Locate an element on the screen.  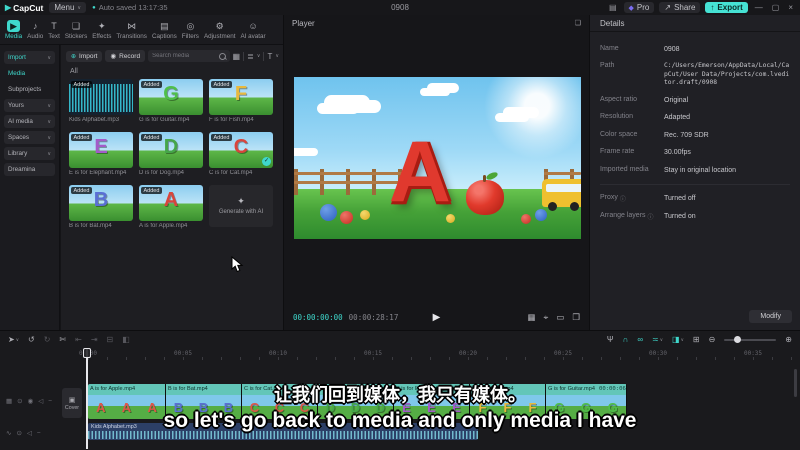
media-item: Added E E is for Elephant.mp4 is located at coordinates (102, 154).